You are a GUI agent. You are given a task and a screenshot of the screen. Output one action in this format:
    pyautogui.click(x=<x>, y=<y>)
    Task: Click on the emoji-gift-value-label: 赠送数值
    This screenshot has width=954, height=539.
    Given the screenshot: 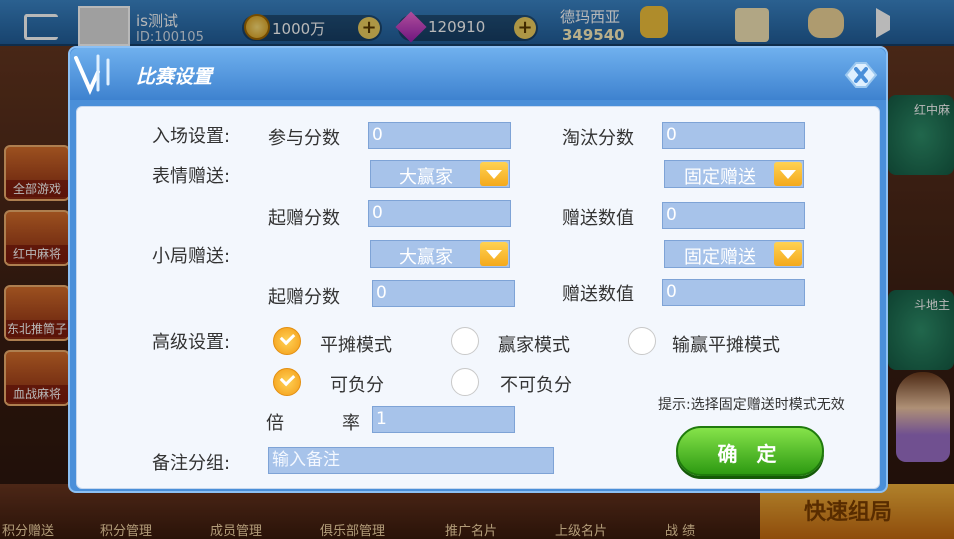 What is the action you would take?
    pyautogui.click(x=598, y=218)
    